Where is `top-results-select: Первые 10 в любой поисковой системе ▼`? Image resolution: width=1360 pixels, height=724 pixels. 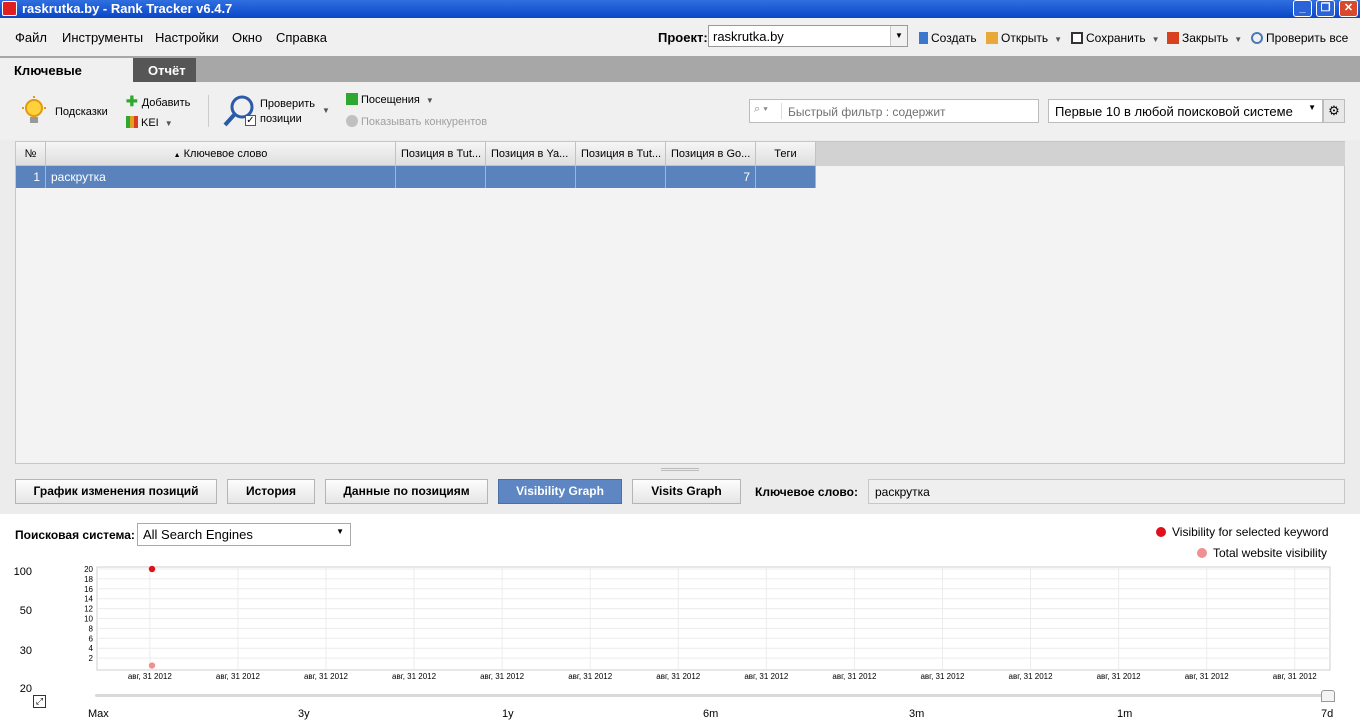 top-results-select: Первые 10 в любой поисковой системе ▼ is located at coordinates (1185, 111).